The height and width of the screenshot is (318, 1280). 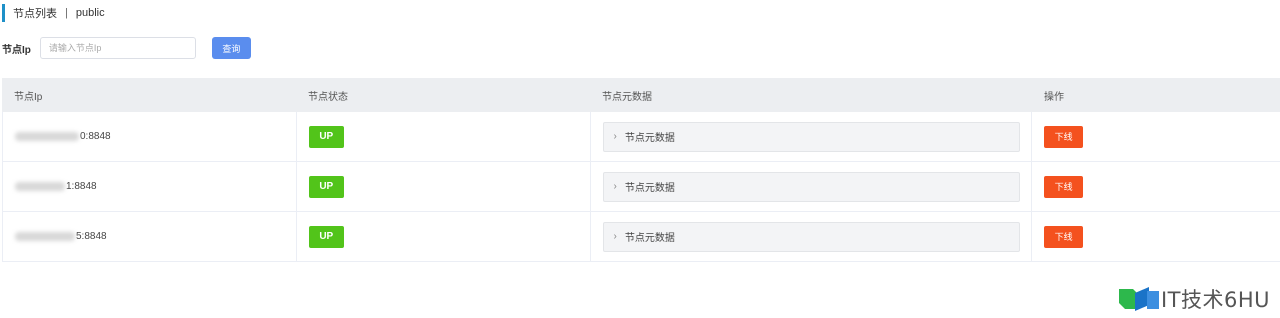 I want to click on page-title: 节点列表, so click(x=35, y=14).